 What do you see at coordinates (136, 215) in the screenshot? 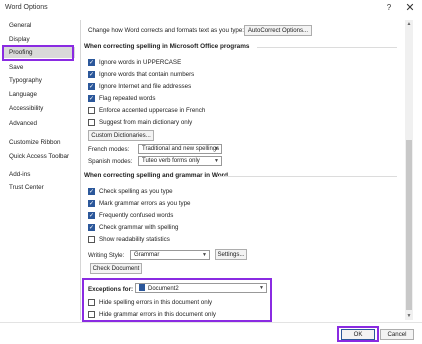
I see `checkbox-label: Frequently confused words` at bounding box center [136, 215].